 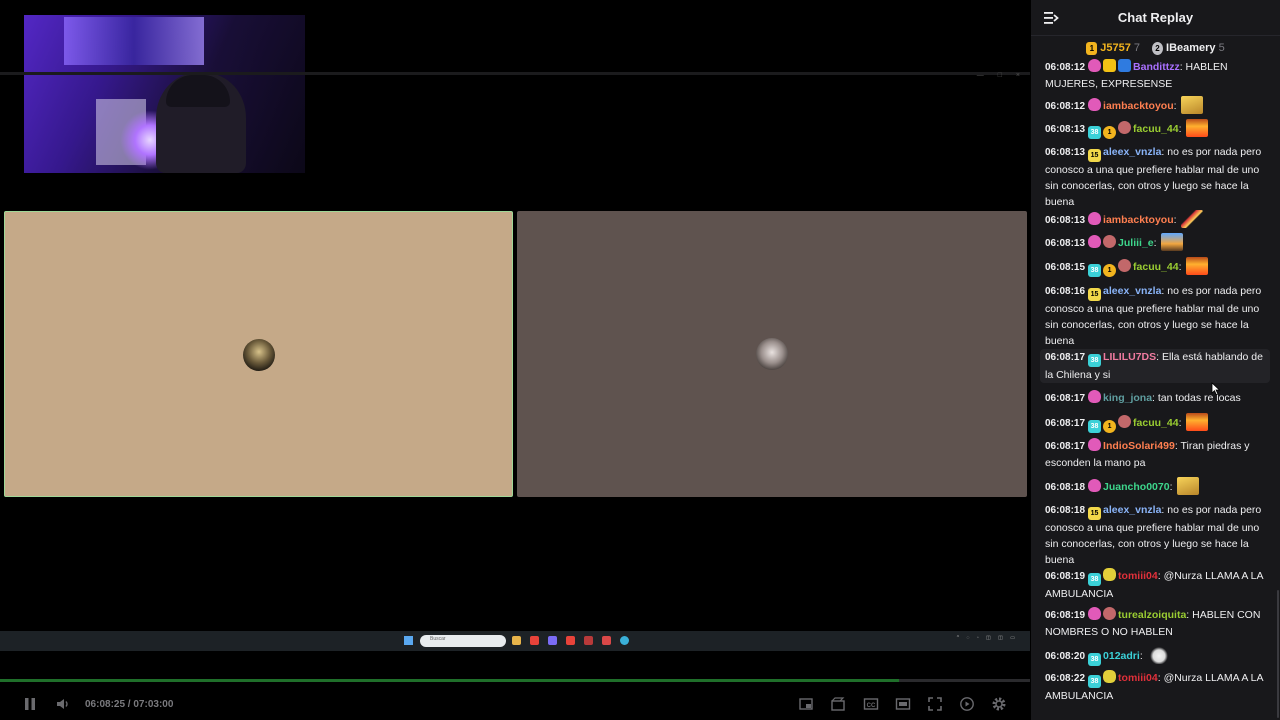 I want to click on chat-message: 06:08:13 38 1 facuu_44:, so click(x=1155, y=129).